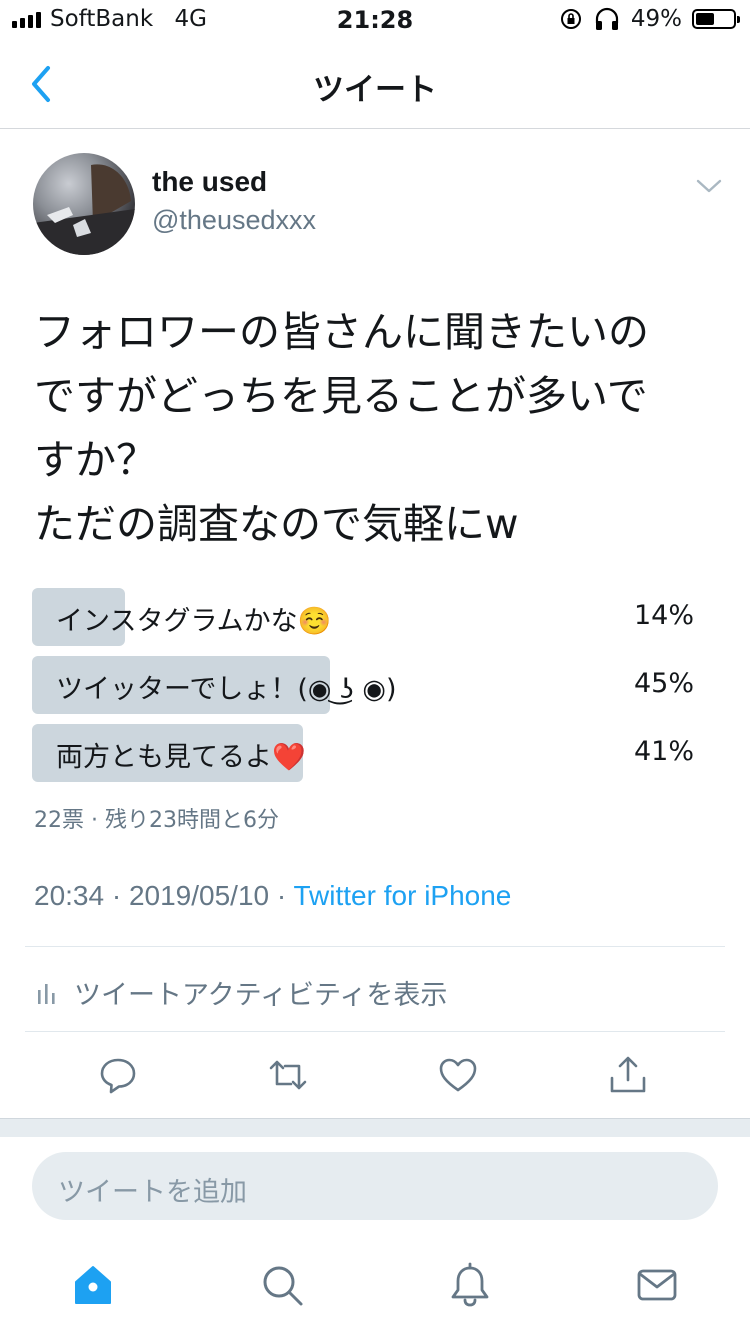  What do you see at coordinates (375, 20) in the screenshot?
I see `status-bar: SoftBank 4G 21:28 49%` at bounding box center [375, 20].